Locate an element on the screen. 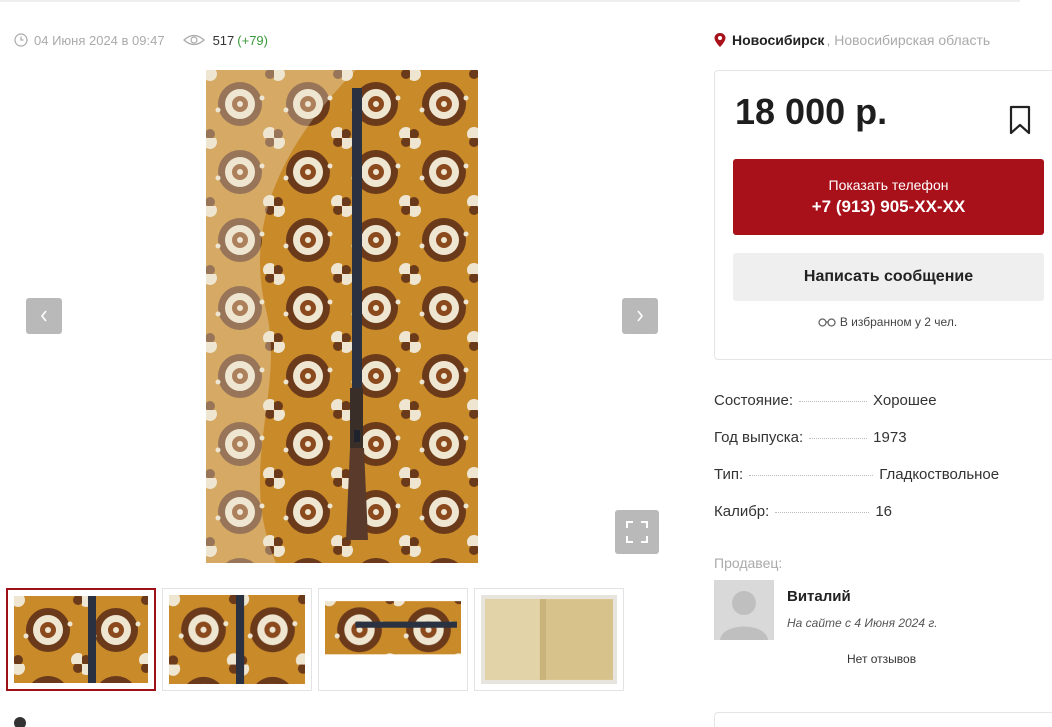 This screenshot has height=727, width=1052. user-placeholder-icon is located at coordinates (744, 610).